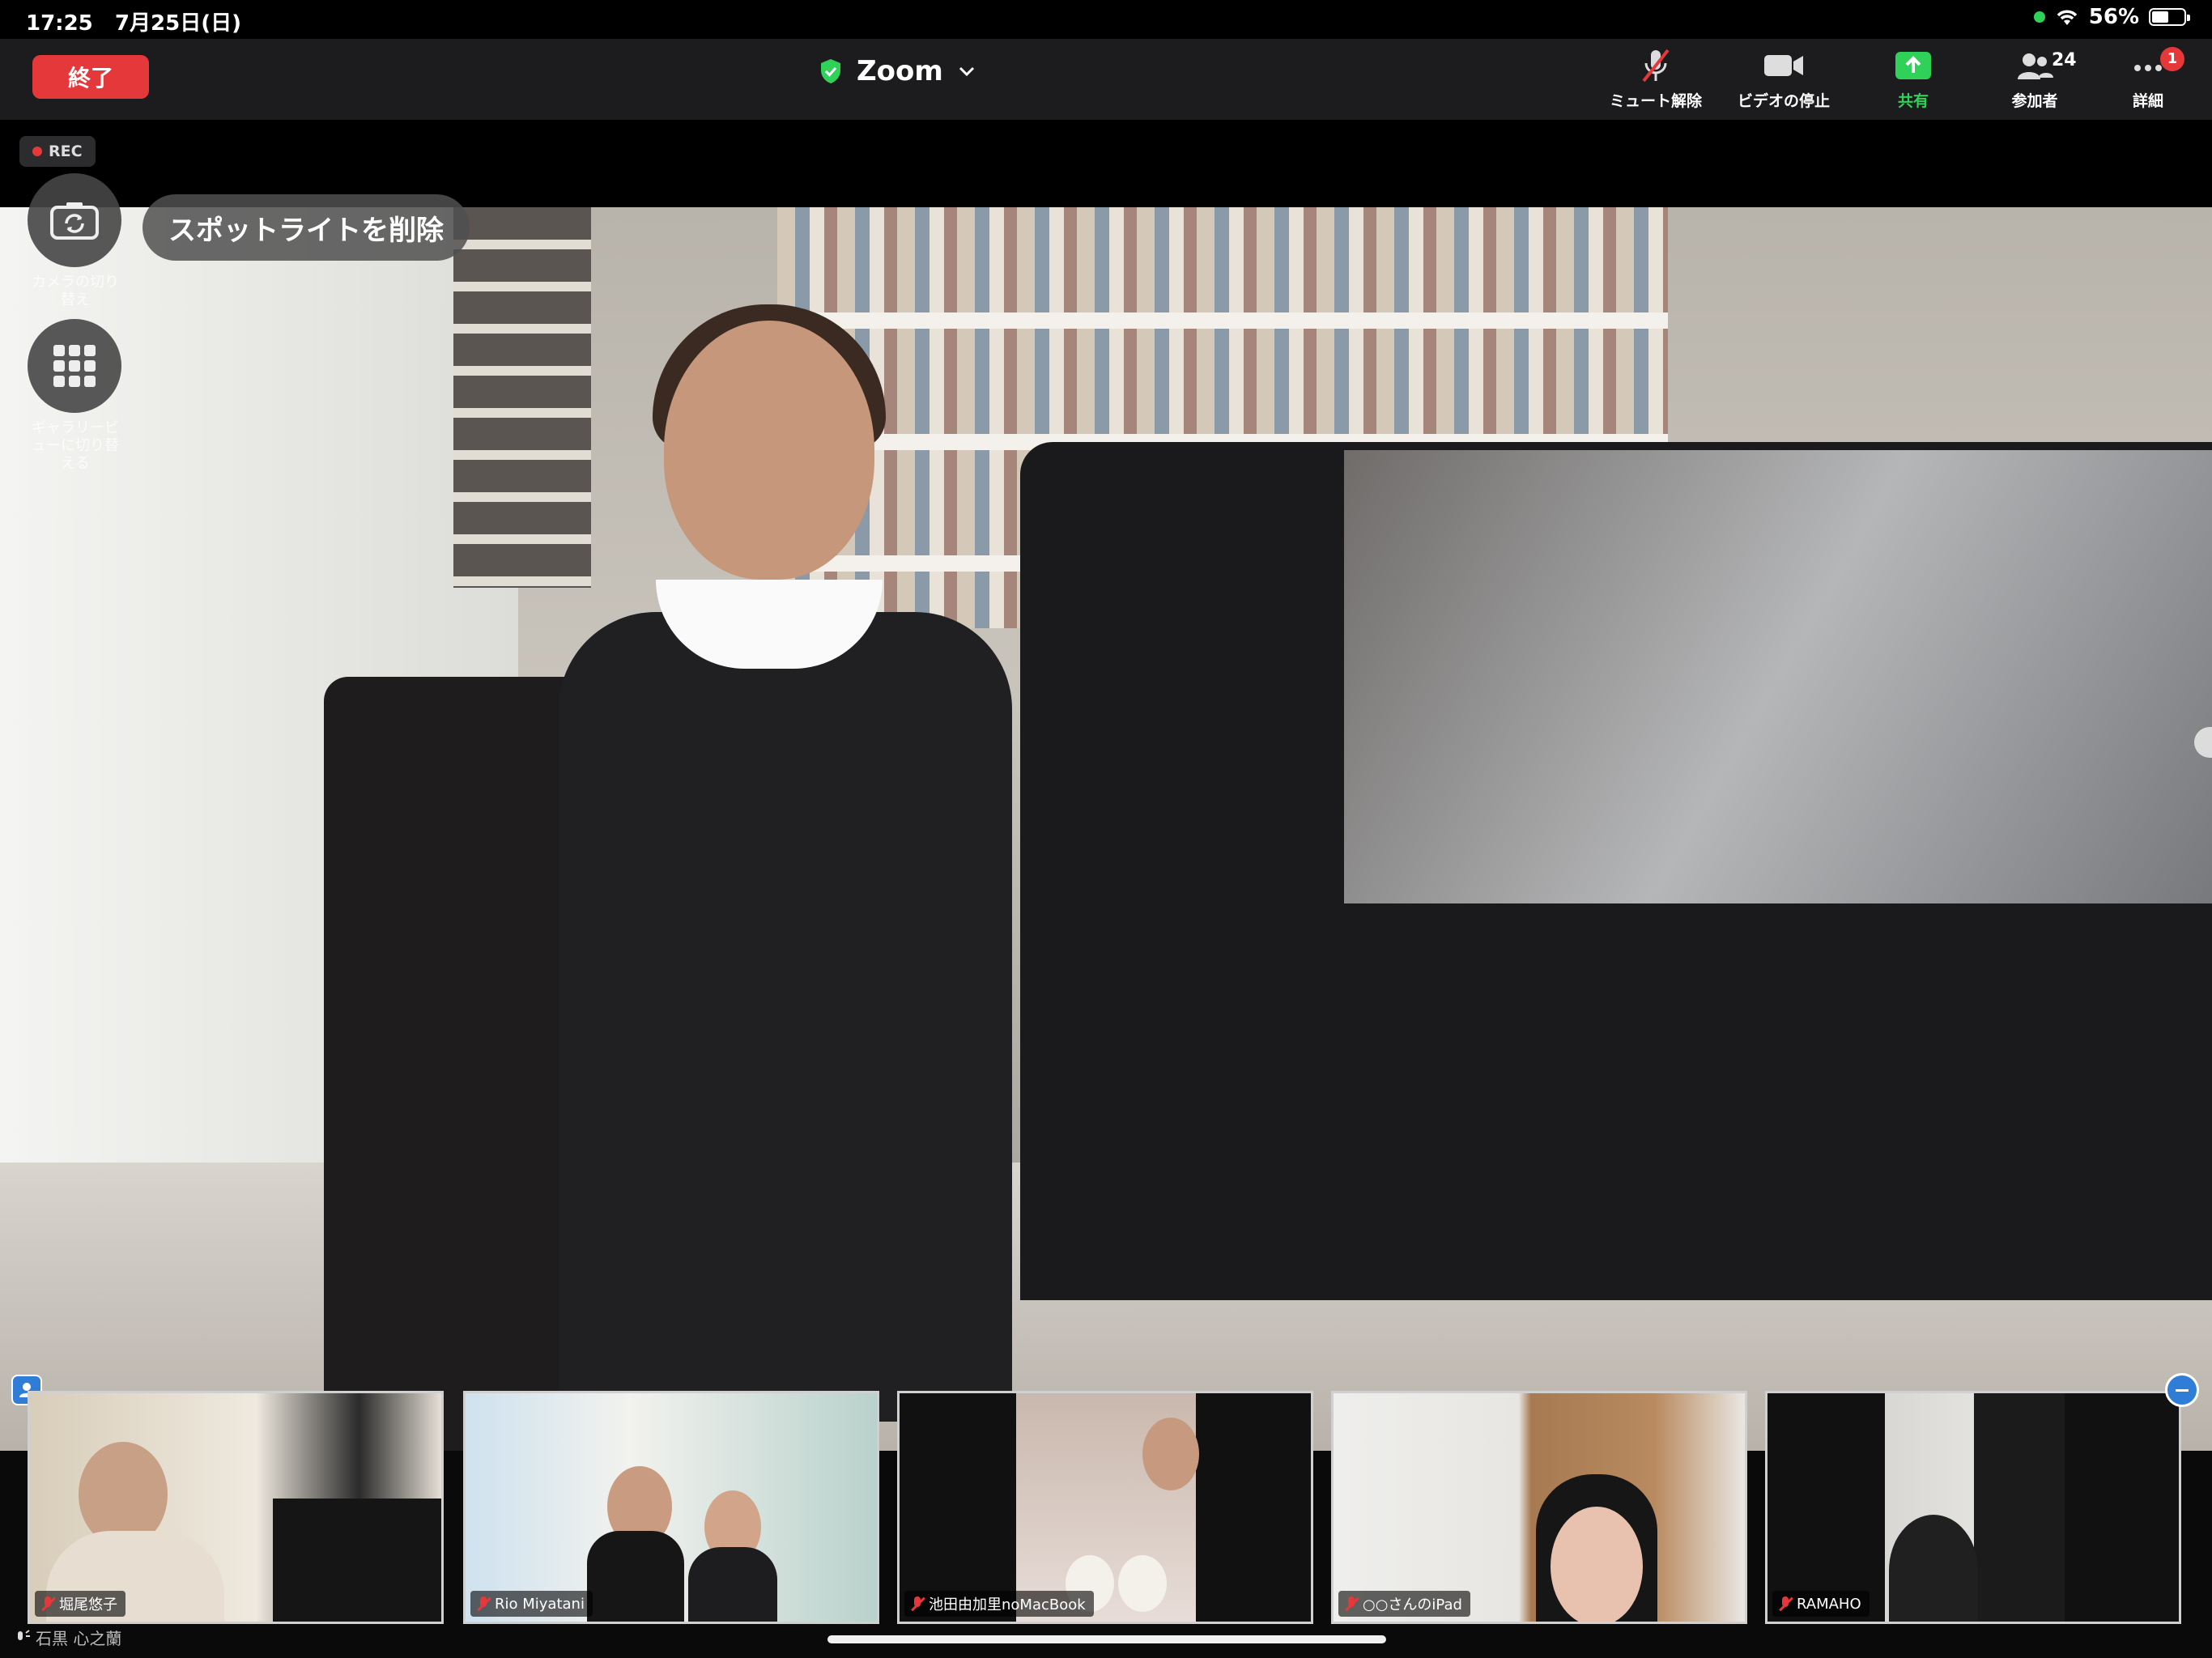  What do you see at coordinates (831, 71) in the screenshot?
I see `shield-check-icon` at bounding box center [831, 71].